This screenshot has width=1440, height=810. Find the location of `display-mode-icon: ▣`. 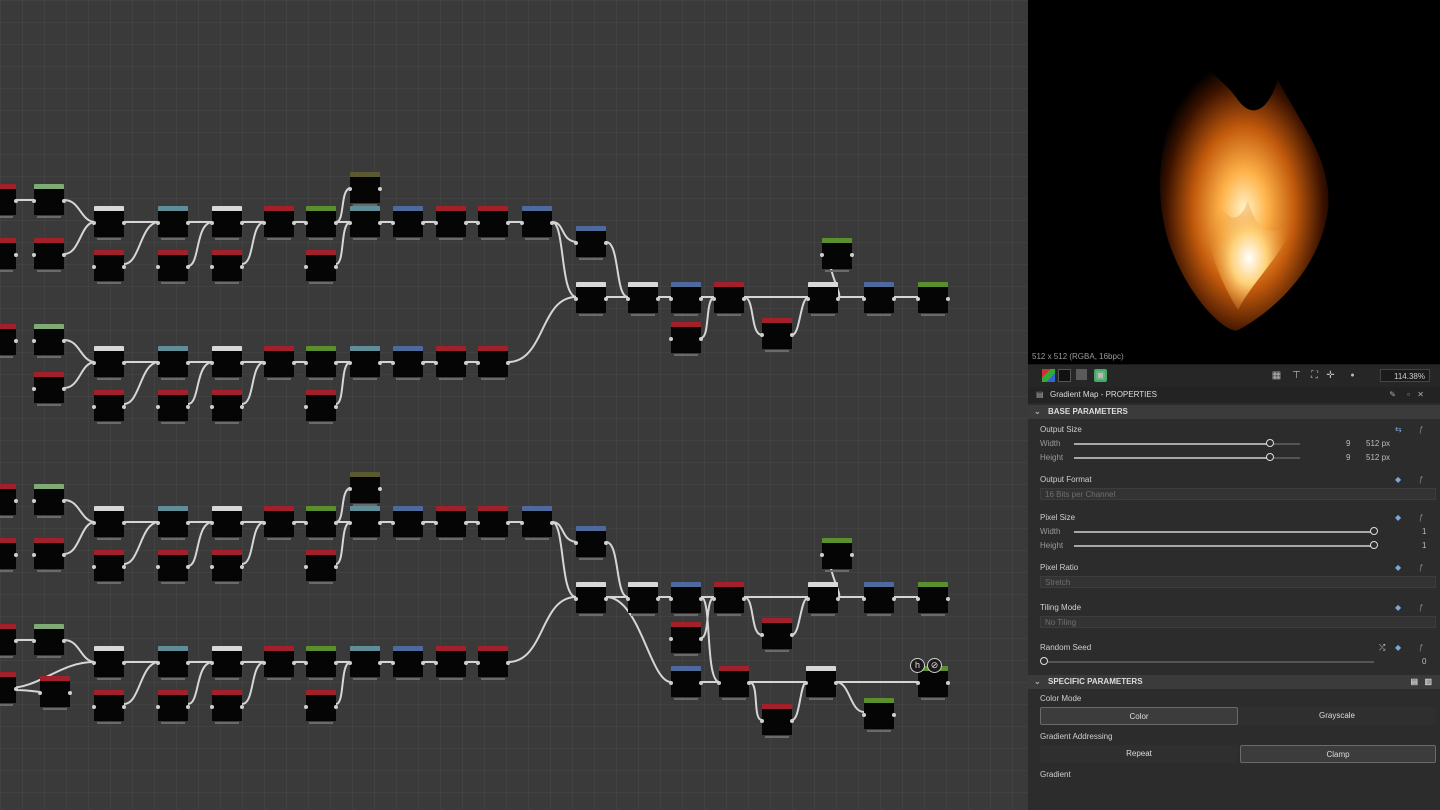

display-mode-icon: ▣ is located at coordinates (1100, 375).